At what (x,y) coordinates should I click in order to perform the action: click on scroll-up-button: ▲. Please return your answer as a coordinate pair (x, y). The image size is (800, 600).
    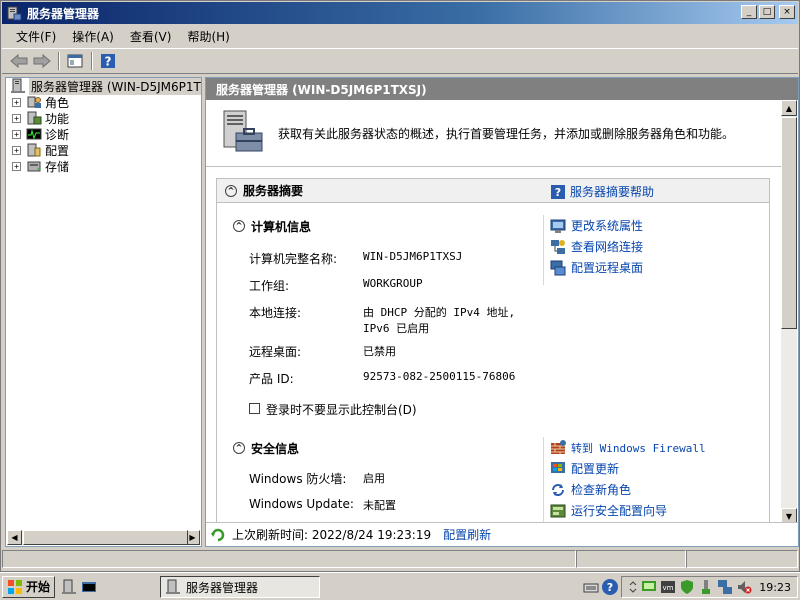
    Looking at the image, I should click on (789, 108).